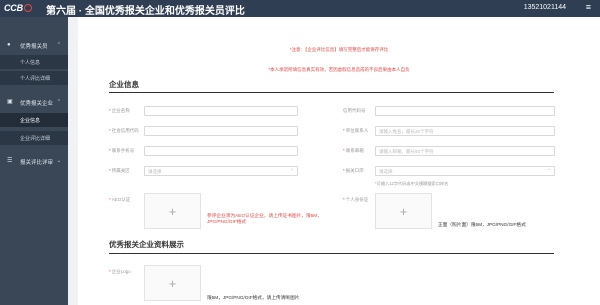 This screenshot has width=600, height=305. I want to click on contact-email-input: 请输入邮箱，最长50个字符, so click(465, 151).